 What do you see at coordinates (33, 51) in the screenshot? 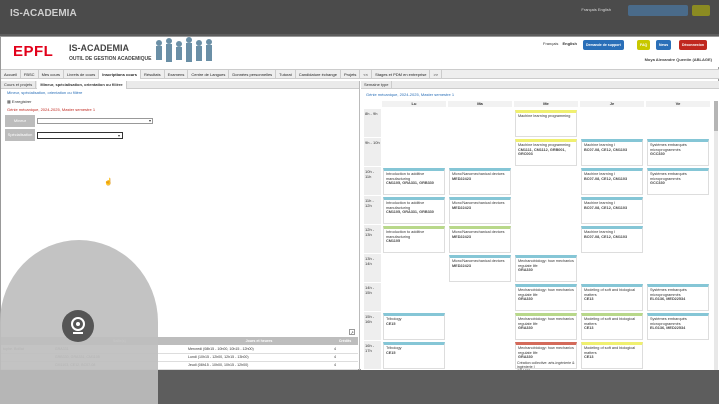
I see `epfl-logo: EPFL` at bounding box center [33, 51].